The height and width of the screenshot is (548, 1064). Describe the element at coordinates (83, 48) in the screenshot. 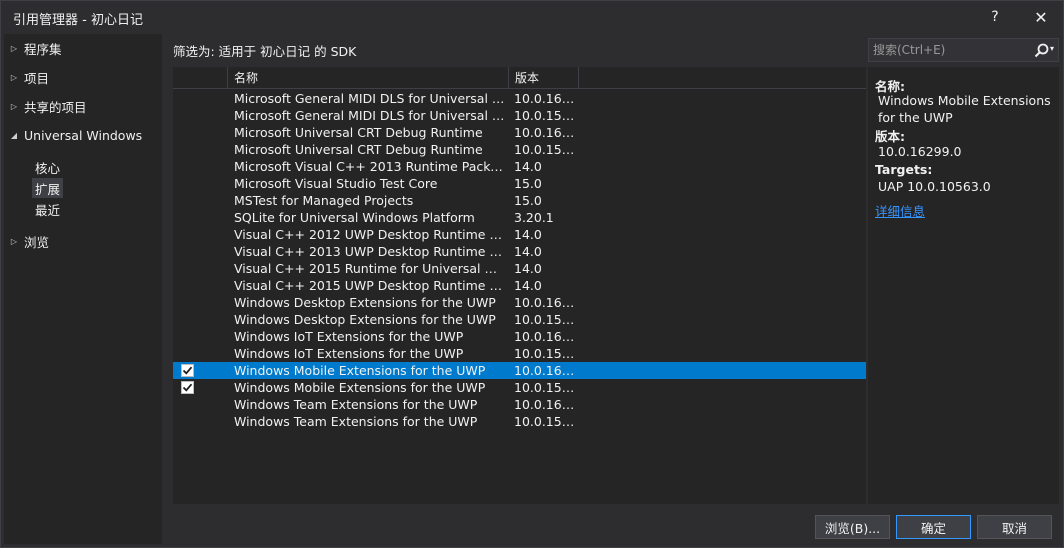

I see `nav-item-assemblies: ▷ 程序集` at that location.